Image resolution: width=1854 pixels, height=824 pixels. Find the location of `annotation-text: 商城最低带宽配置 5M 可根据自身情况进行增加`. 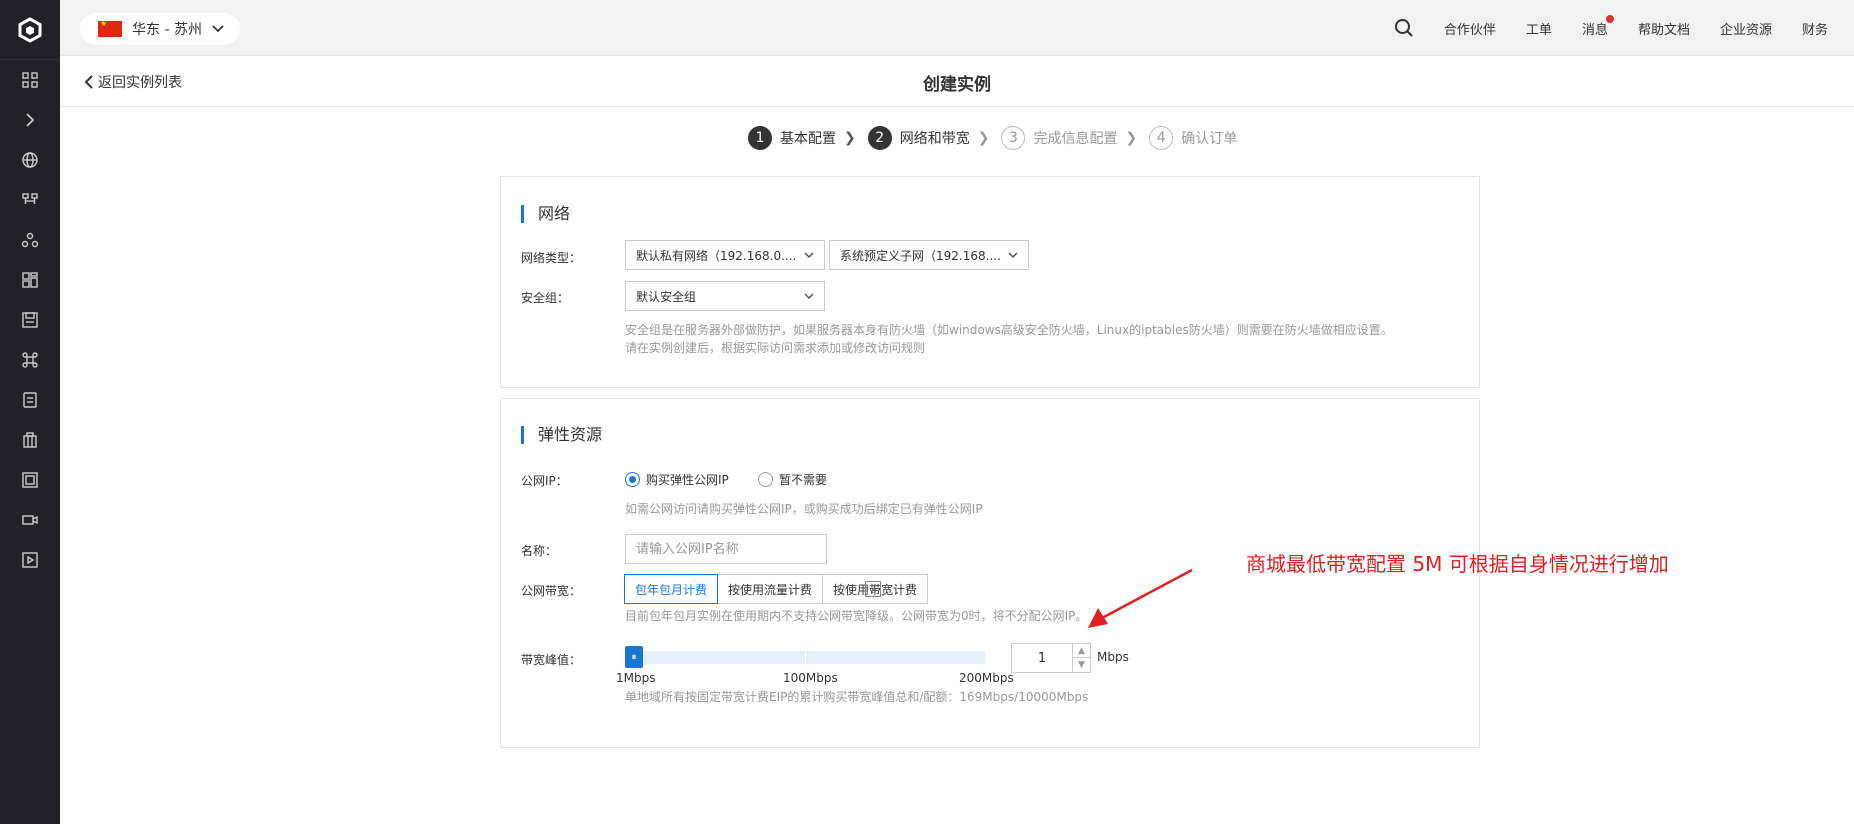

annotation-text: 商城最低带宽配置 5M 可根据自身情况进行增加 is located at coordinates (1457, 564).